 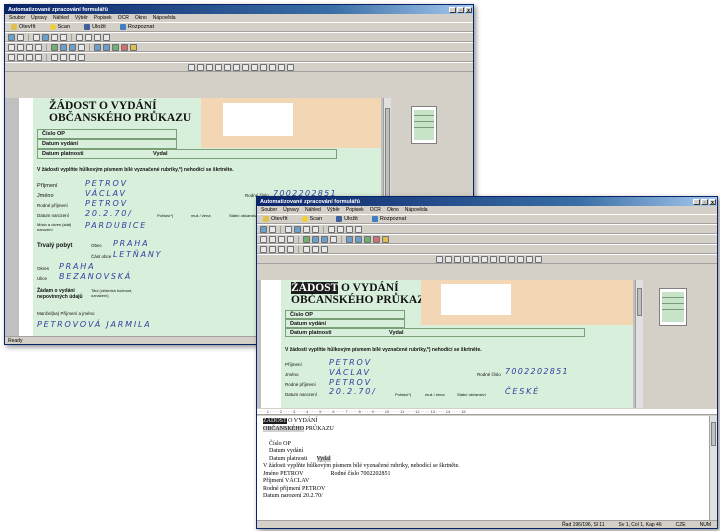 What do you see at coordinates (123, 18) in the screenshot?
I see `menu-ocr: OCR` at bounding box center [123, 18].